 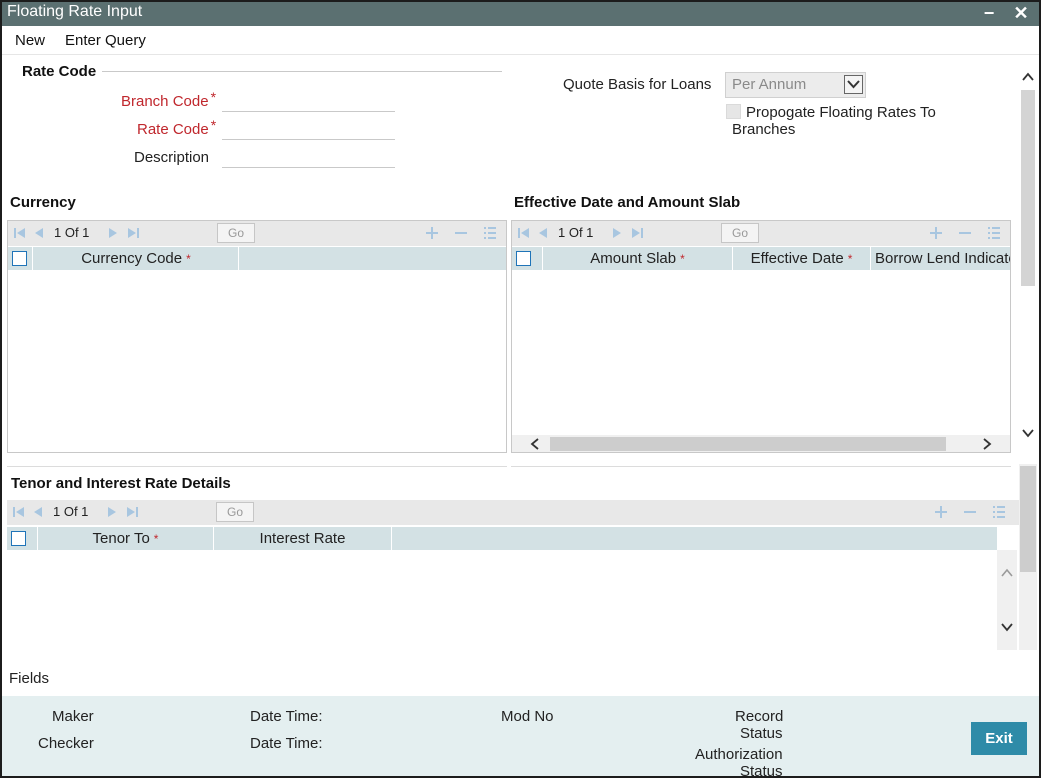 What do you see at coordinates (801, 258) in the screenshot?
I see `effective-date-column: Effective Date *` at bounding box center [801, 258].